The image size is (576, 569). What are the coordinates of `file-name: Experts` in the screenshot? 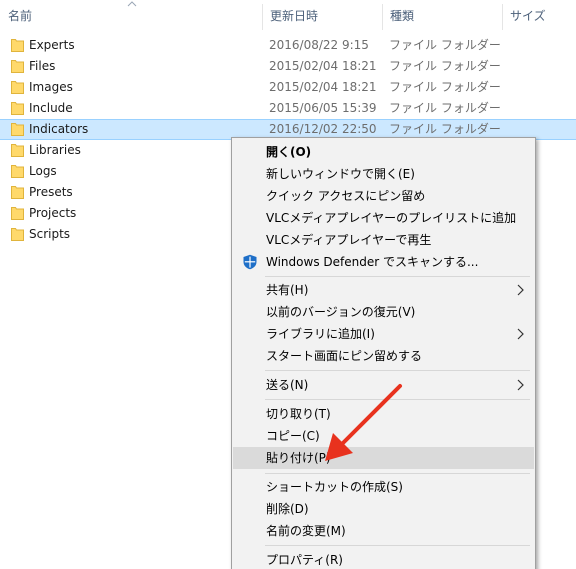 It's located at (52, 45).